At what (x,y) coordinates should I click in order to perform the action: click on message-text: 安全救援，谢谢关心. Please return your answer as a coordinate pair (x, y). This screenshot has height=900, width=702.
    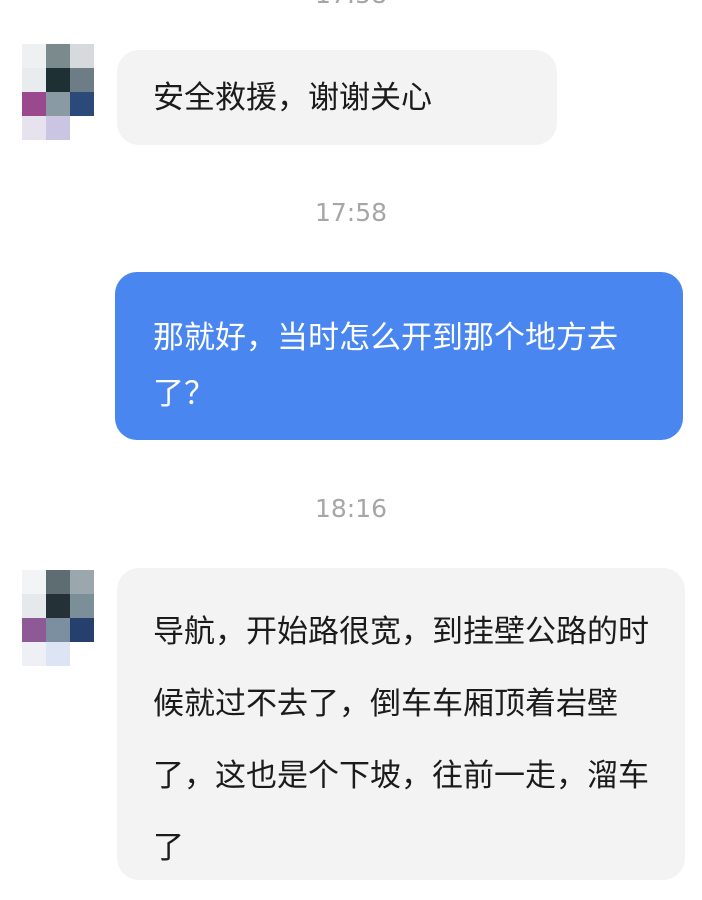
    Looking at the image, I should click on (292, 98).